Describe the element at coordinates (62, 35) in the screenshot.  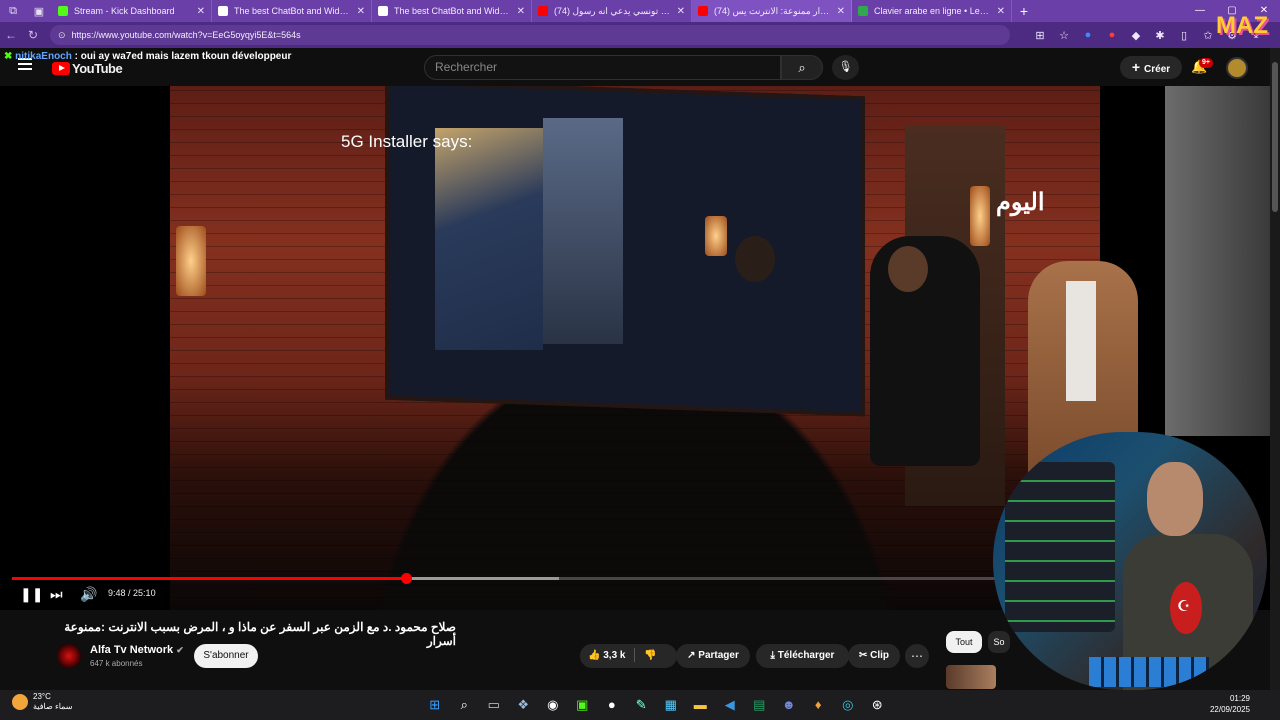
I see `site-info-icon: ⊙` at that location.